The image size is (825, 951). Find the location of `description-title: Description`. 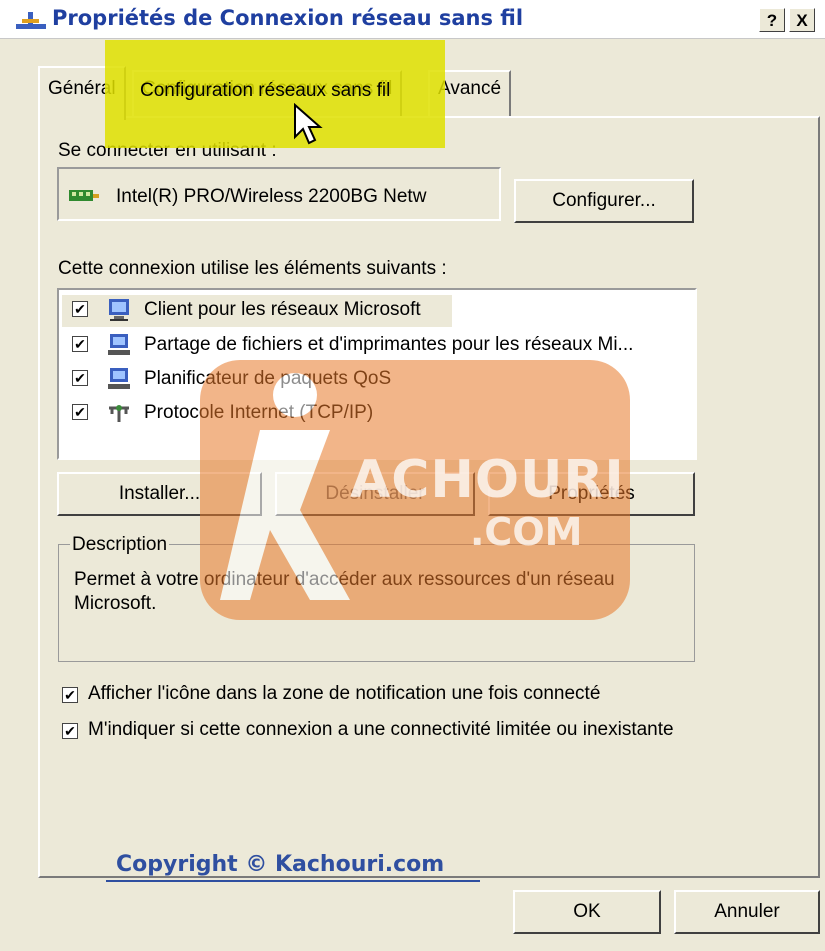

description-title: Description is located at coordinates (120, 545).